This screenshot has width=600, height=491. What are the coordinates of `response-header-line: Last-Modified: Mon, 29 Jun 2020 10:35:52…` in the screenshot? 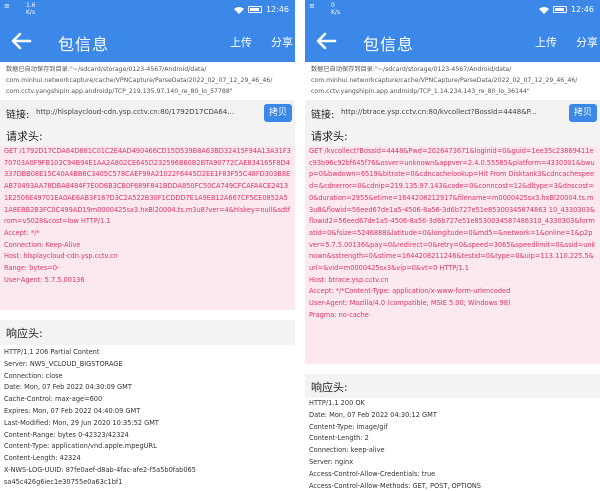 It's located at (81, 422).